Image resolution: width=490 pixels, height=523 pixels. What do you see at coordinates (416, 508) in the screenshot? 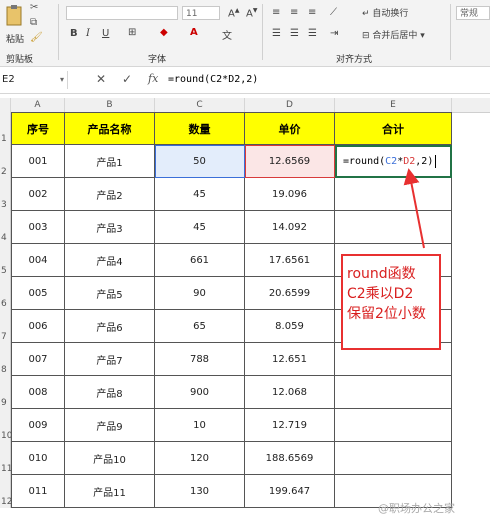
I see `watermark: @职场办公之家` at bounding box center [416, 508].